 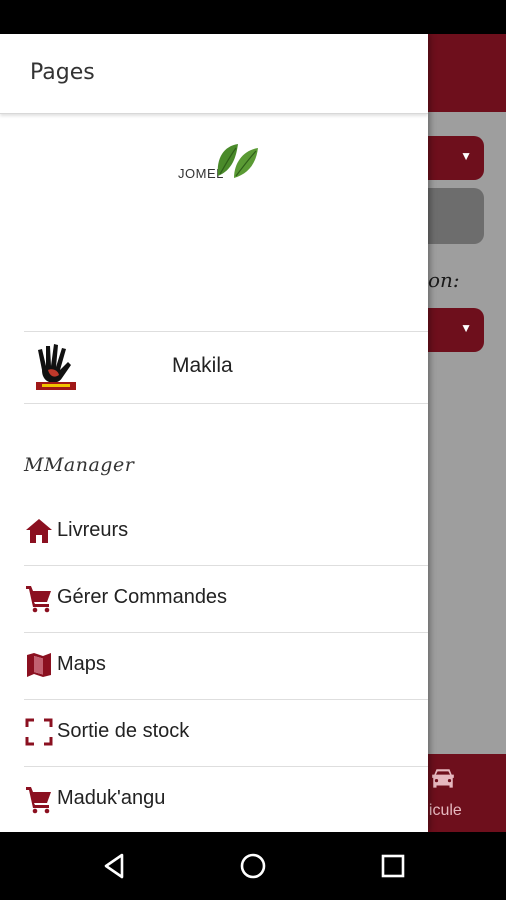 I want to click on menu-item-livreurs: Livreurs, so click(x=226, y=531).